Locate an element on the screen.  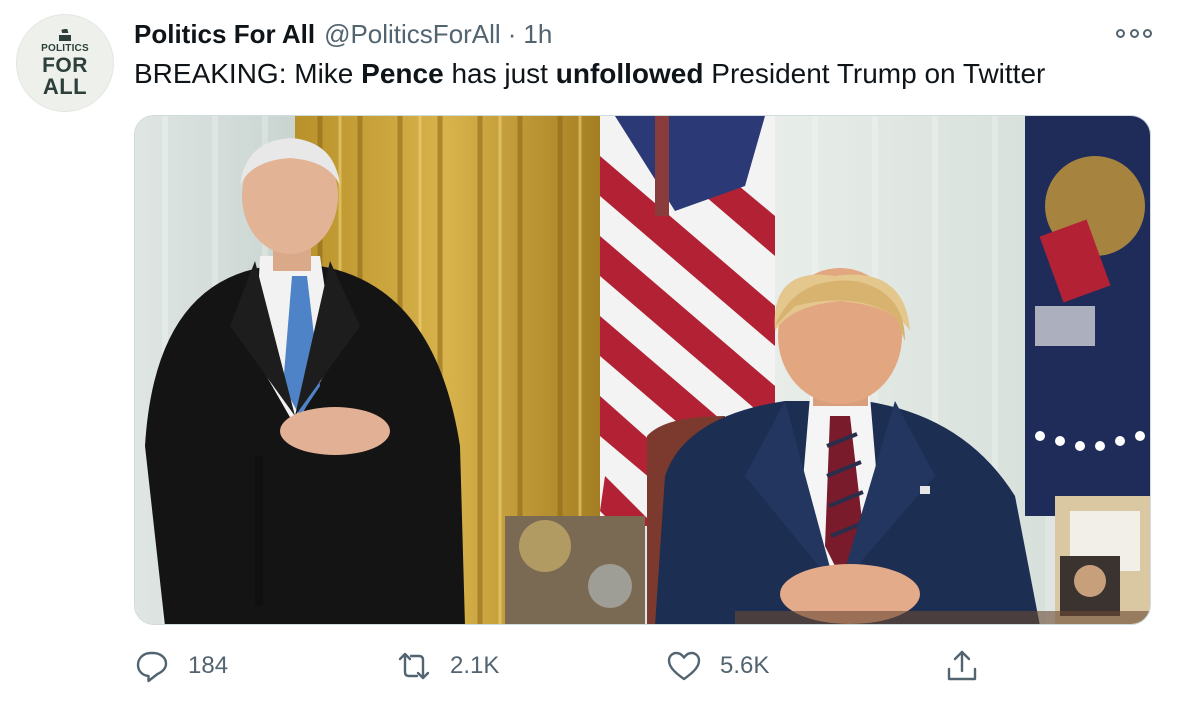
share-button is located at coordinates (962, 666).